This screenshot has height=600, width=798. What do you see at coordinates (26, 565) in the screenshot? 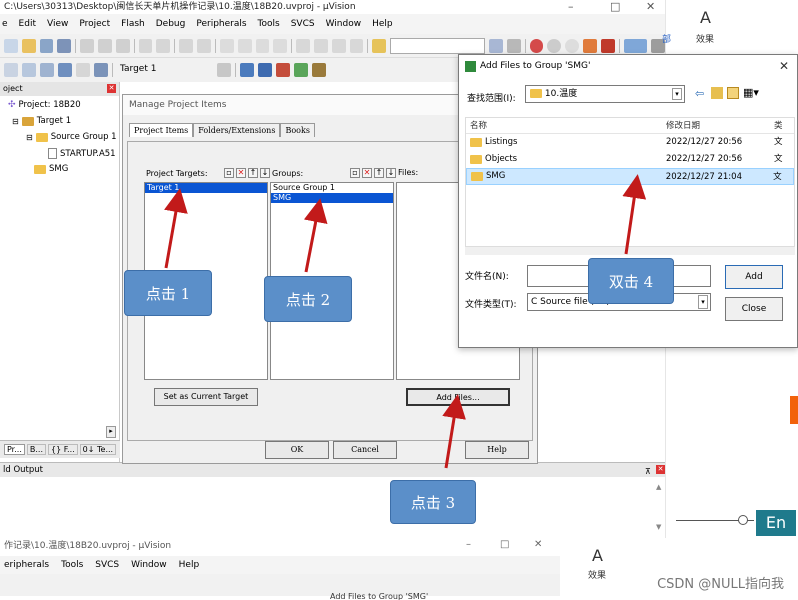
I see `menu-peripherals: eripherals` at bounding box center [26, 565].